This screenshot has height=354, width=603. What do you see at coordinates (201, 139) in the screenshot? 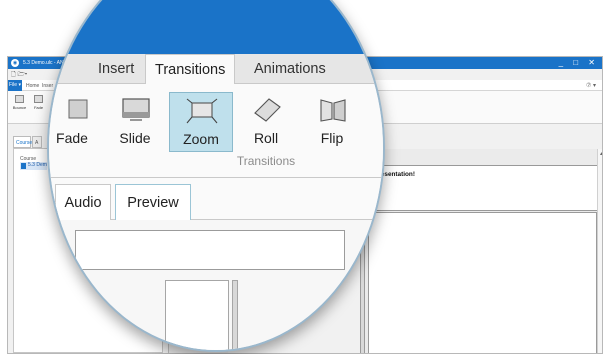
I see `zoom-label: Zoom` at bounding box center [201, 139].